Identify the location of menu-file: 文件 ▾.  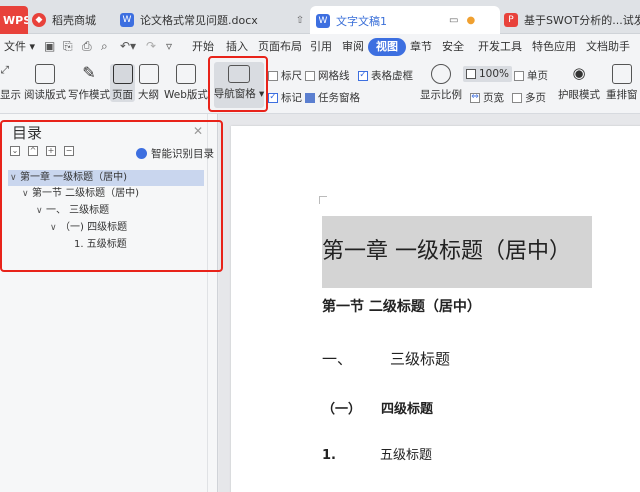
(19, 47).